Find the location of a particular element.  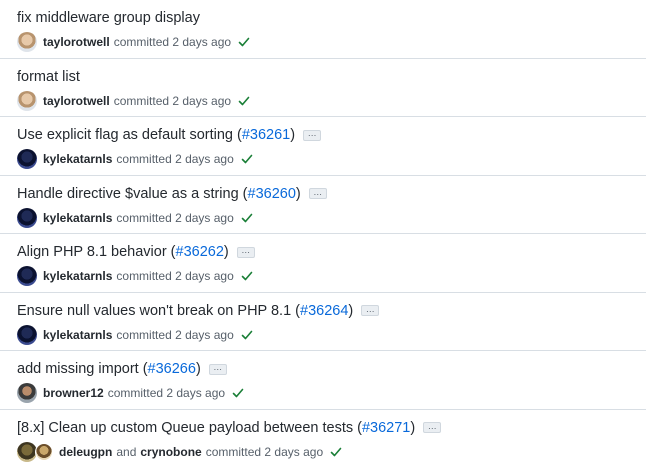

and-text: and is located at coordinates (126, 451).